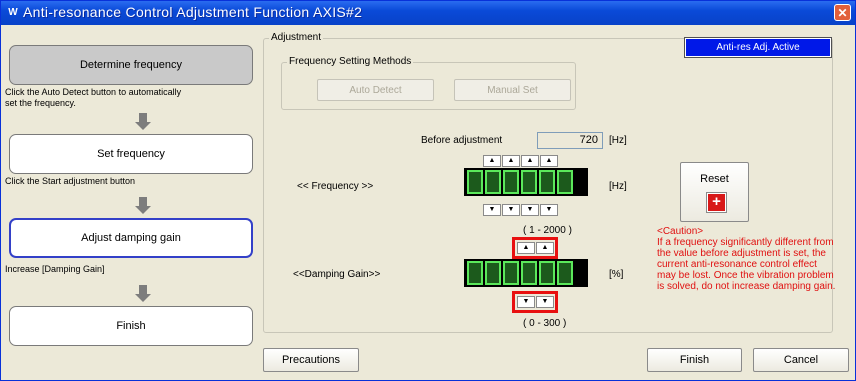 The image size is (856, 381). What do you see at coordinates (375, 90) in the screenshot?
I see `auto-detect-button: Auto Detect` at bounding box center [375, 90].